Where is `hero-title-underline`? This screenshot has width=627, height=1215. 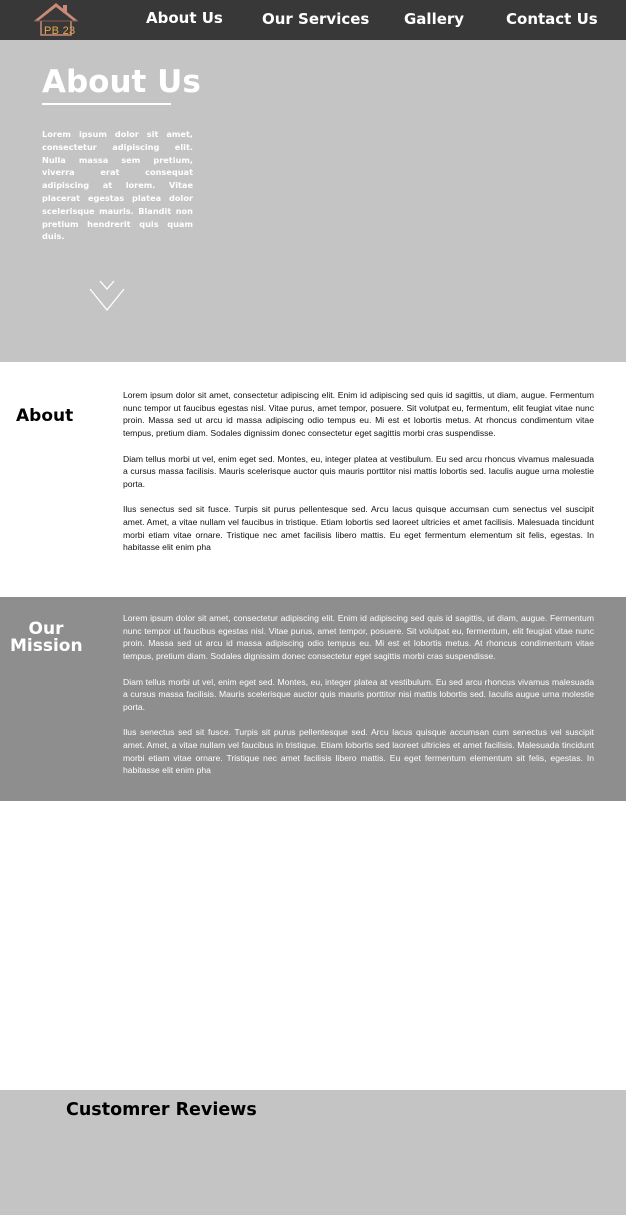 hero-title-underline is located at coordinates (106, 104).